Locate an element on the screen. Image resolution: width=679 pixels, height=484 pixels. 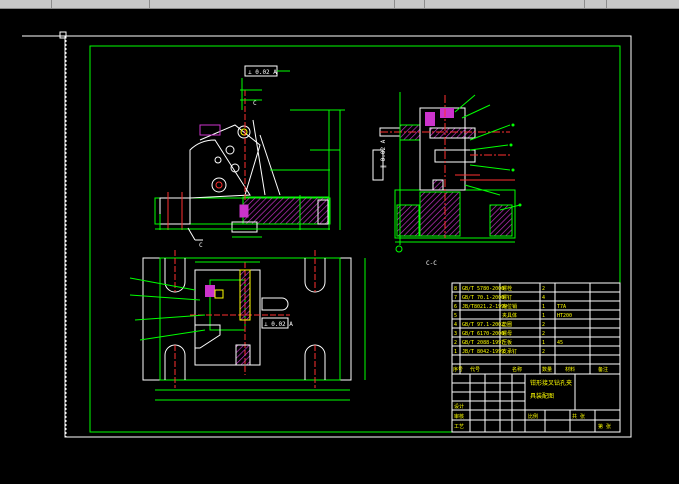
svg-text: JB/T8021.2-1999 is located at coordinates (484, 307).